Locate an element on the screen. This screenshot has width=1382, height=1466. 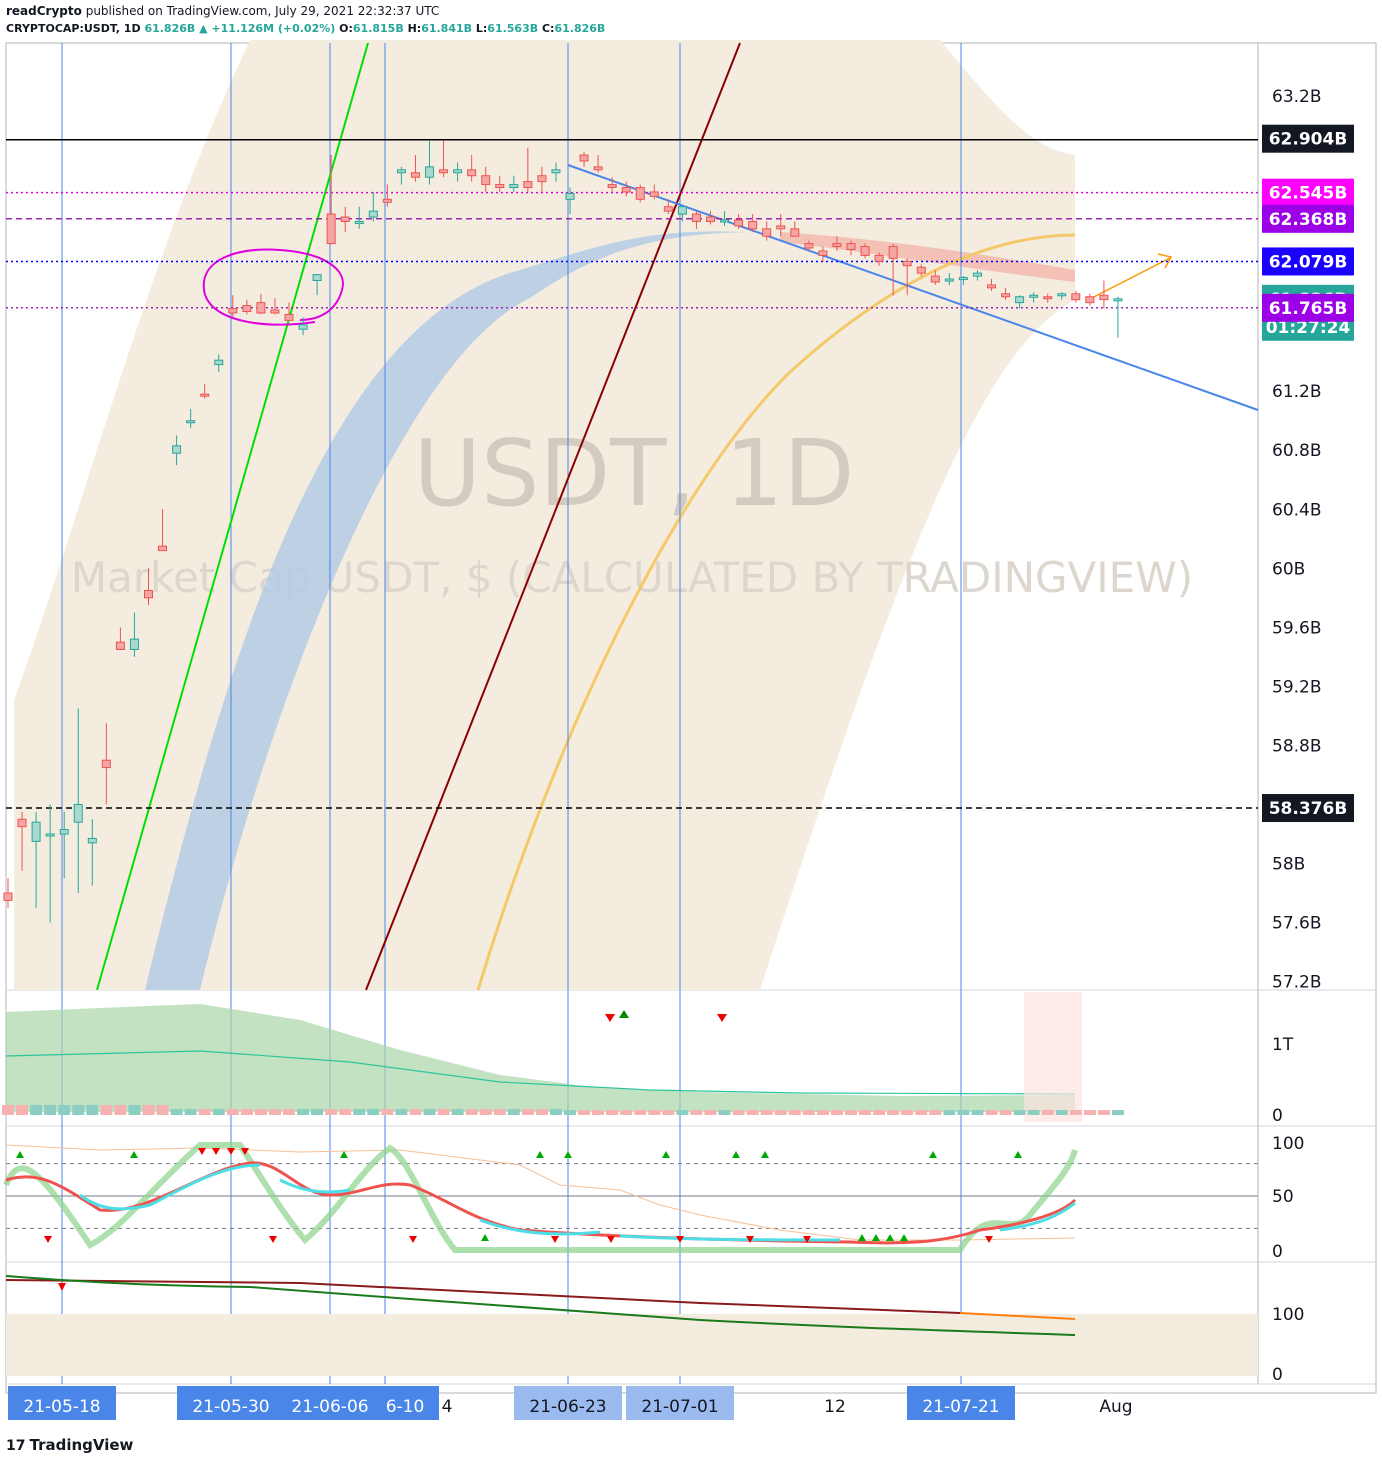
lower-band is located at coordinates (632, 1345).